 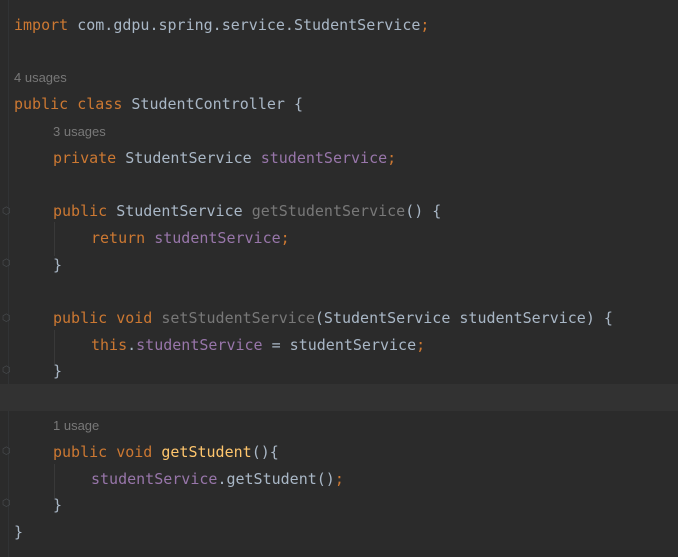 What do you see at coordinates (57, 371) in the screenshot?
I see `code-line-setter-close: }` at bounding box center [57, 371].